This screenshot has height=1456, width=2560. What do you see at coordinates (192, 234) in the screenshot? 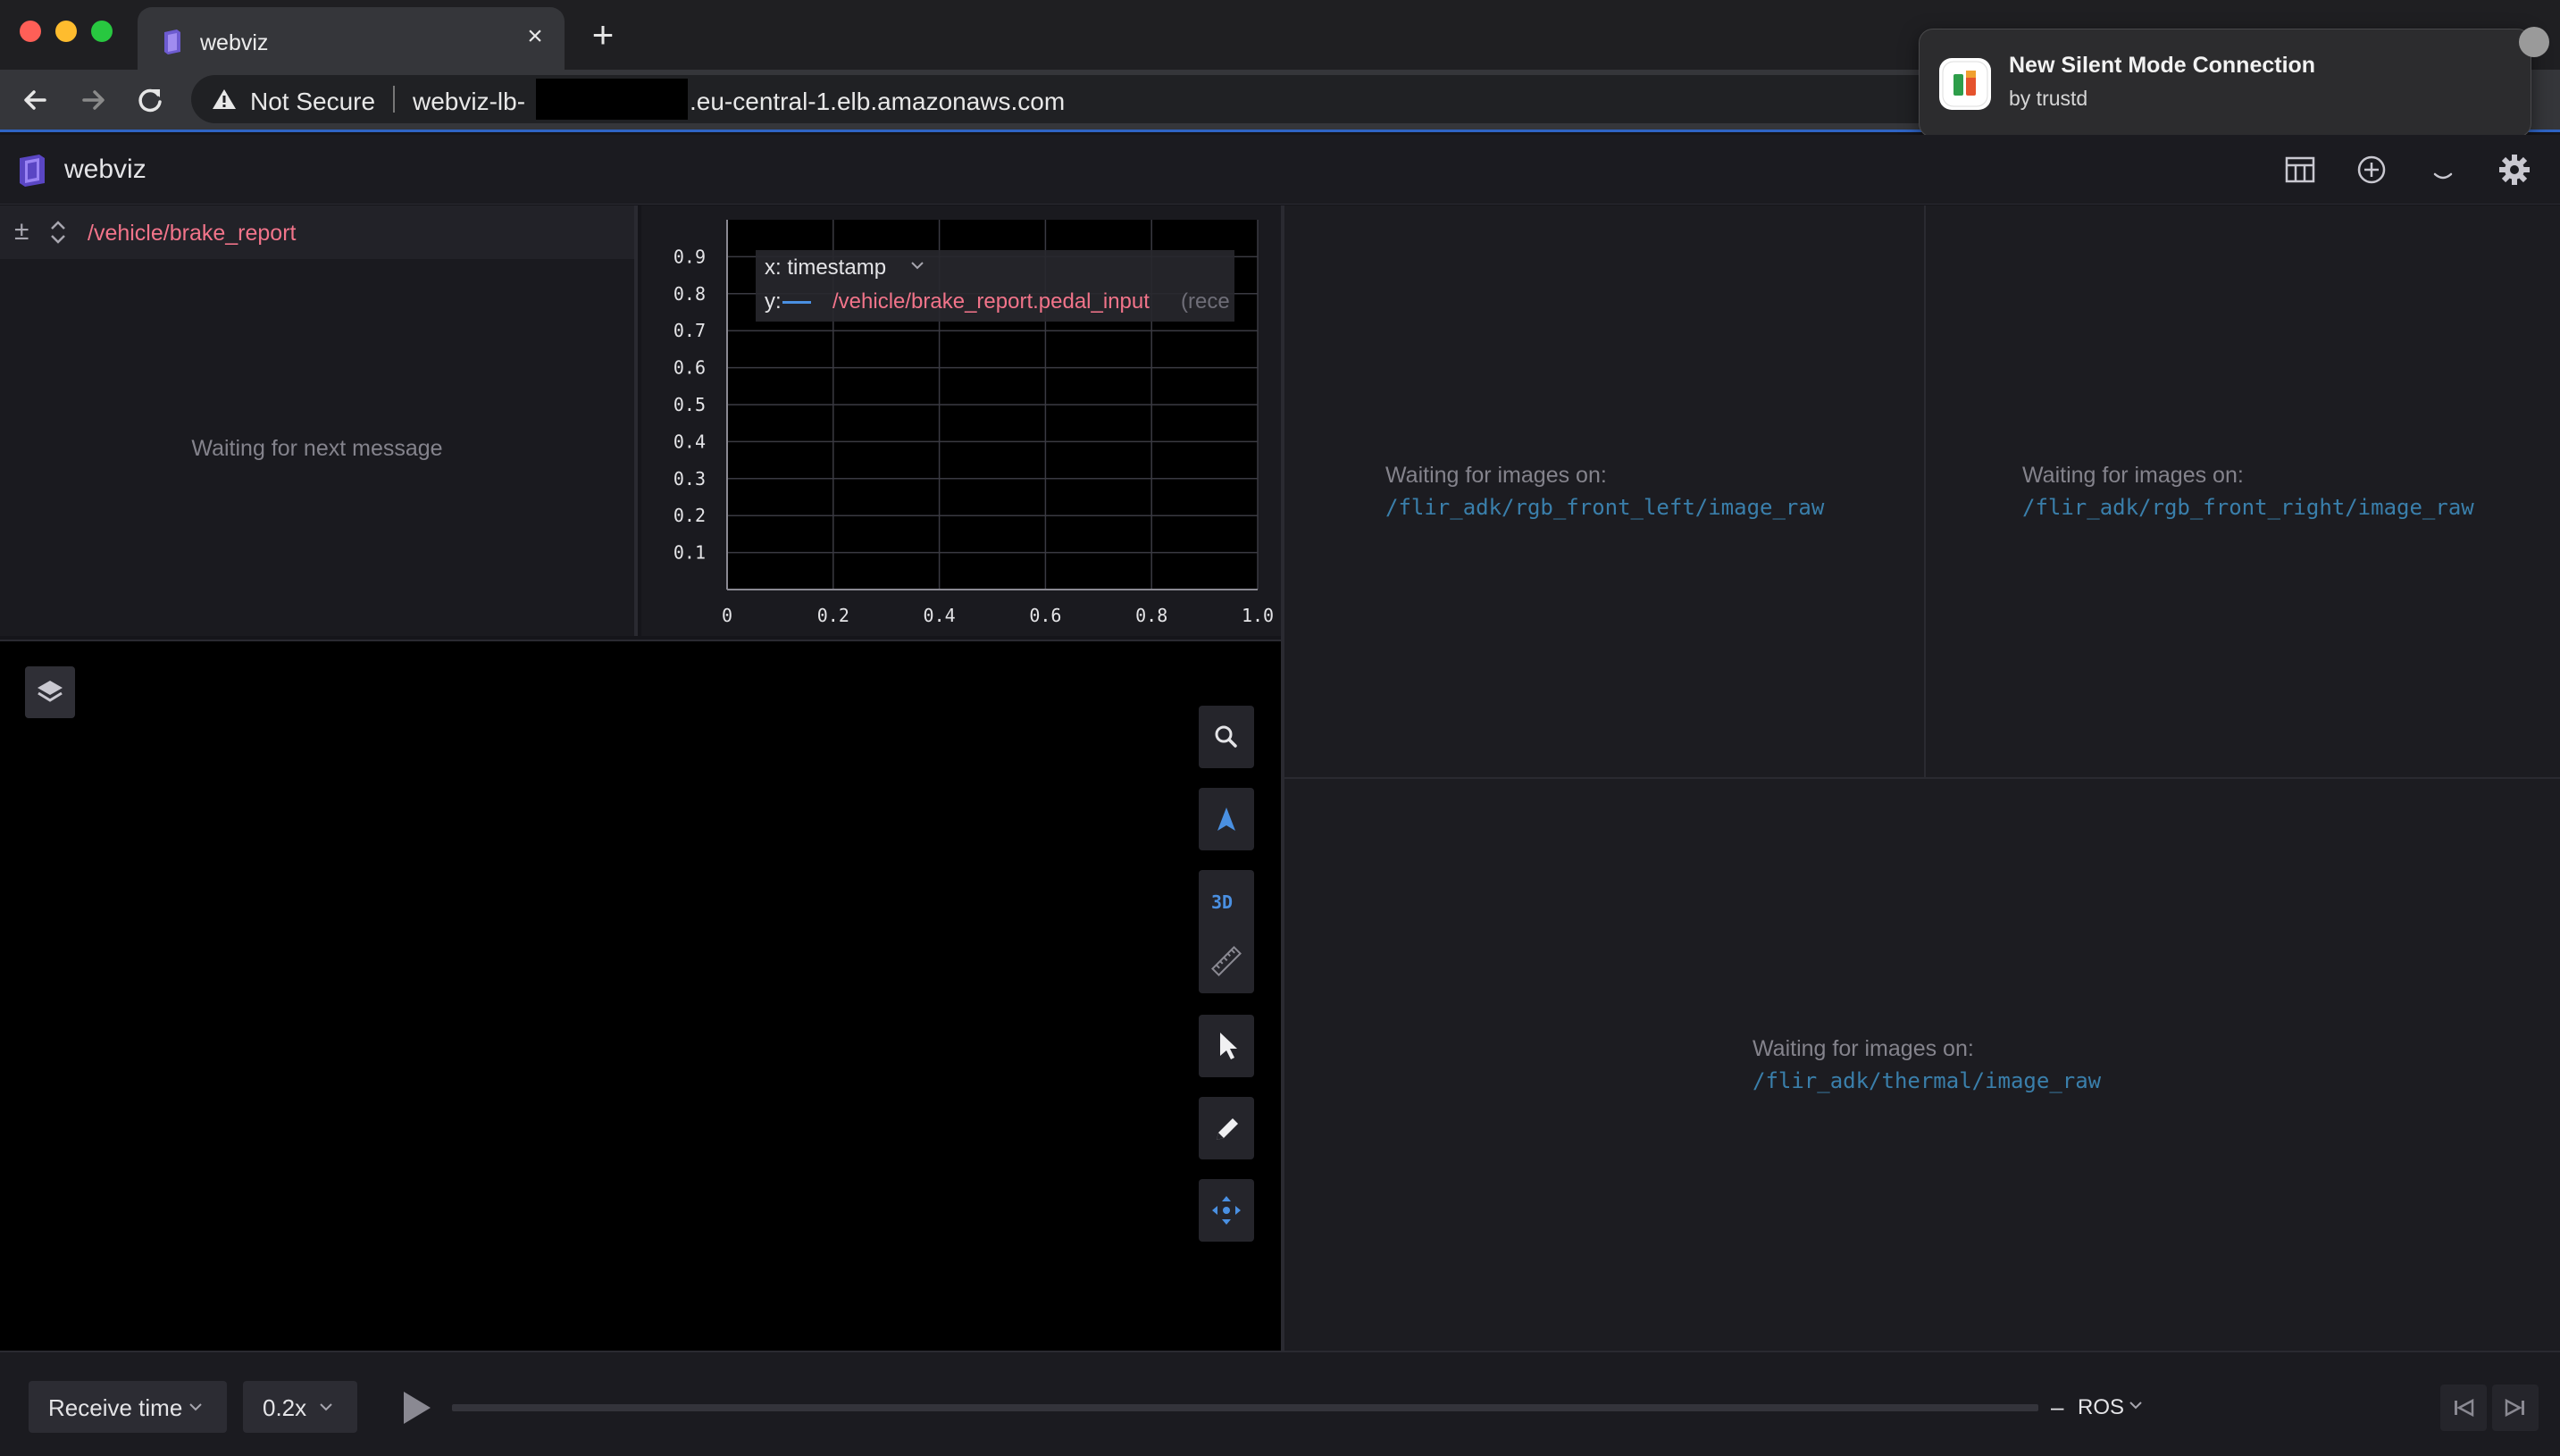
I see `topic-path-input: /vehicle/brake_report` at bounding box center [192, 234].